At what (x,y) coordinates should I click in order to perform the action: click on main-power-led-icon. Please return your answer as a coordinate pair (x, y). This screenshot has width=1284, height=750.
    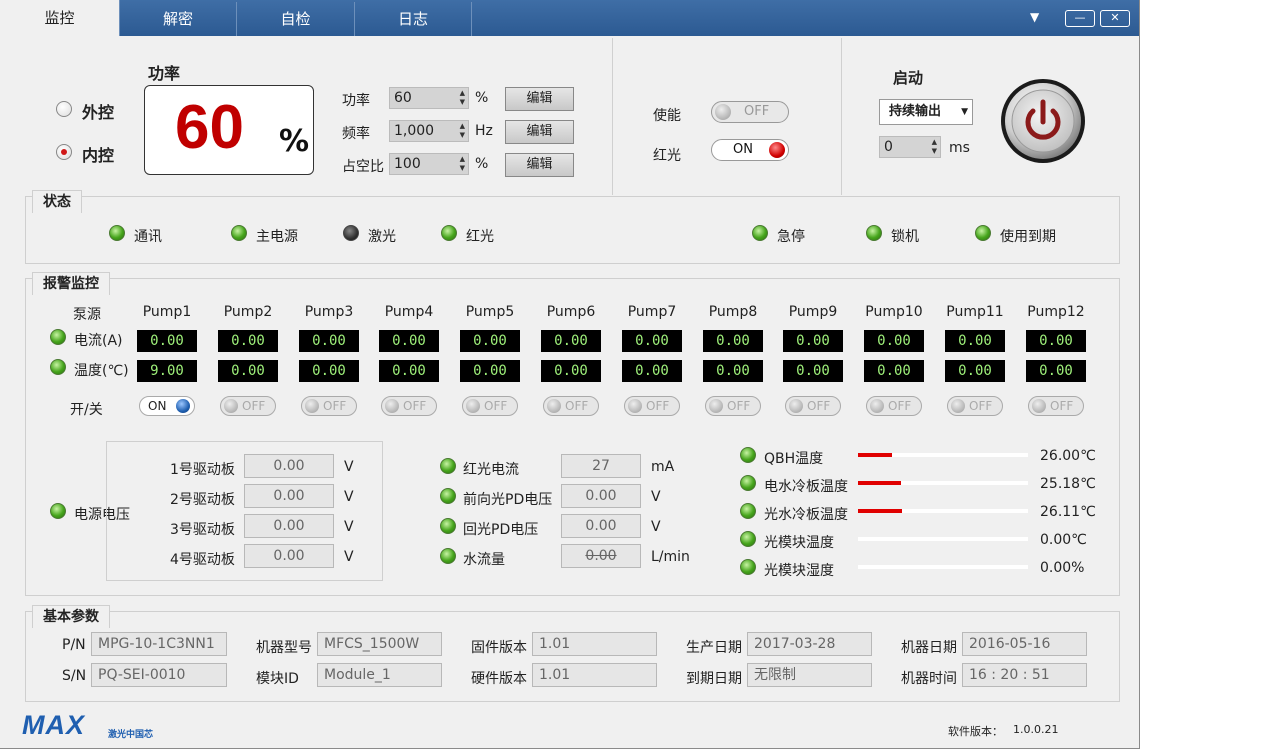
    Looking at the image, I should click on (239, 233).